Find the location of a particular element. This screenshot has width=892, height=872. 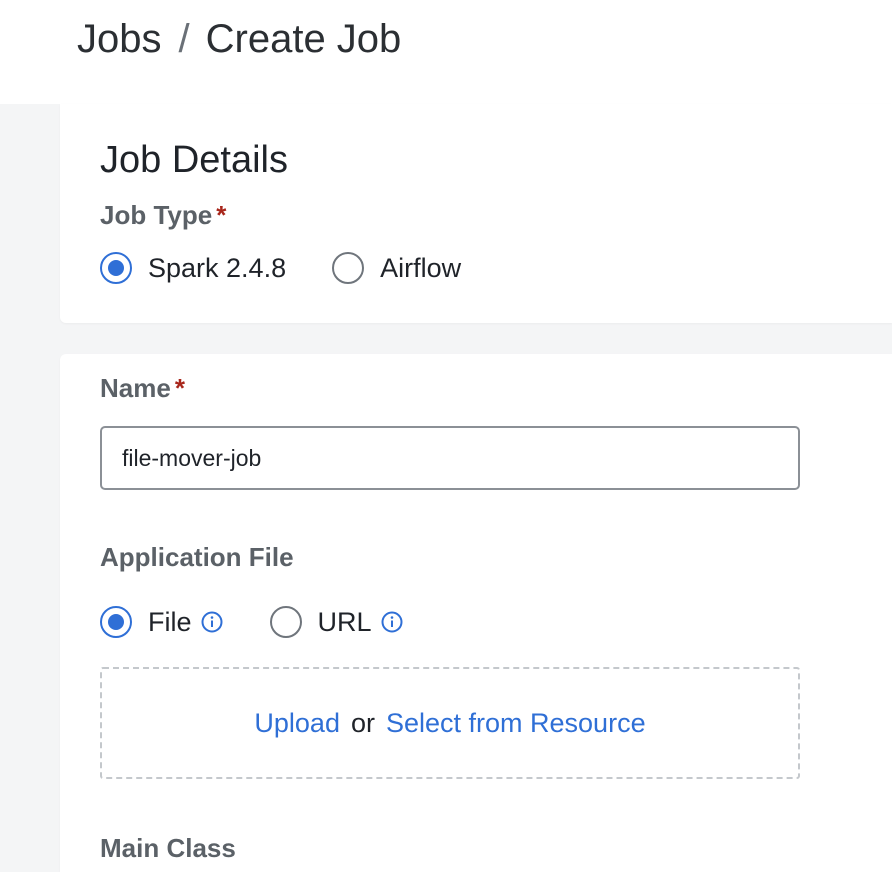

job-type-option-spark: Spark 2.4.8 is located at coordinates (193, 268).